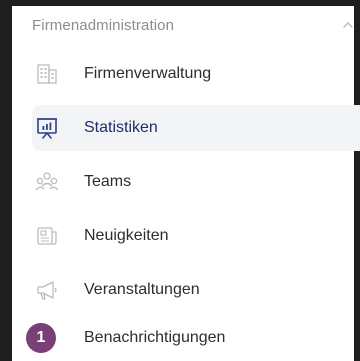  Describe the element at coordinates (47, 182) in the screenshot. I see `team-icon` at that location.